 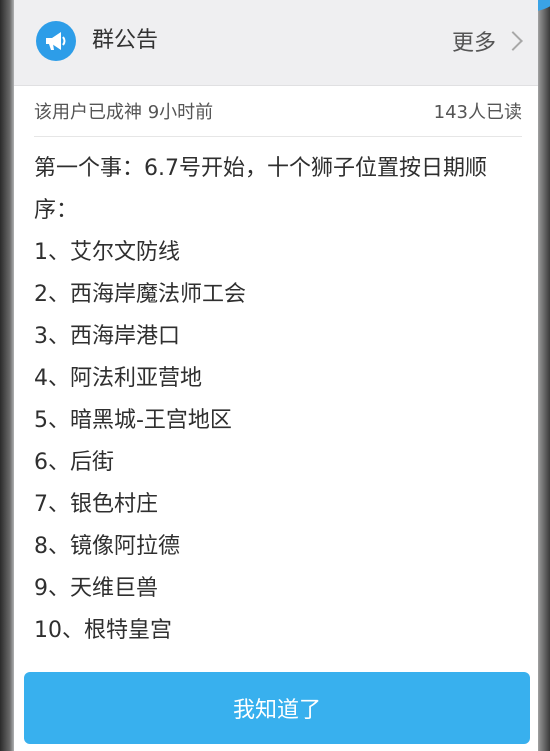 I want to click on author-time: 该用户已成神 9小时前, so click(x=124, y=112).